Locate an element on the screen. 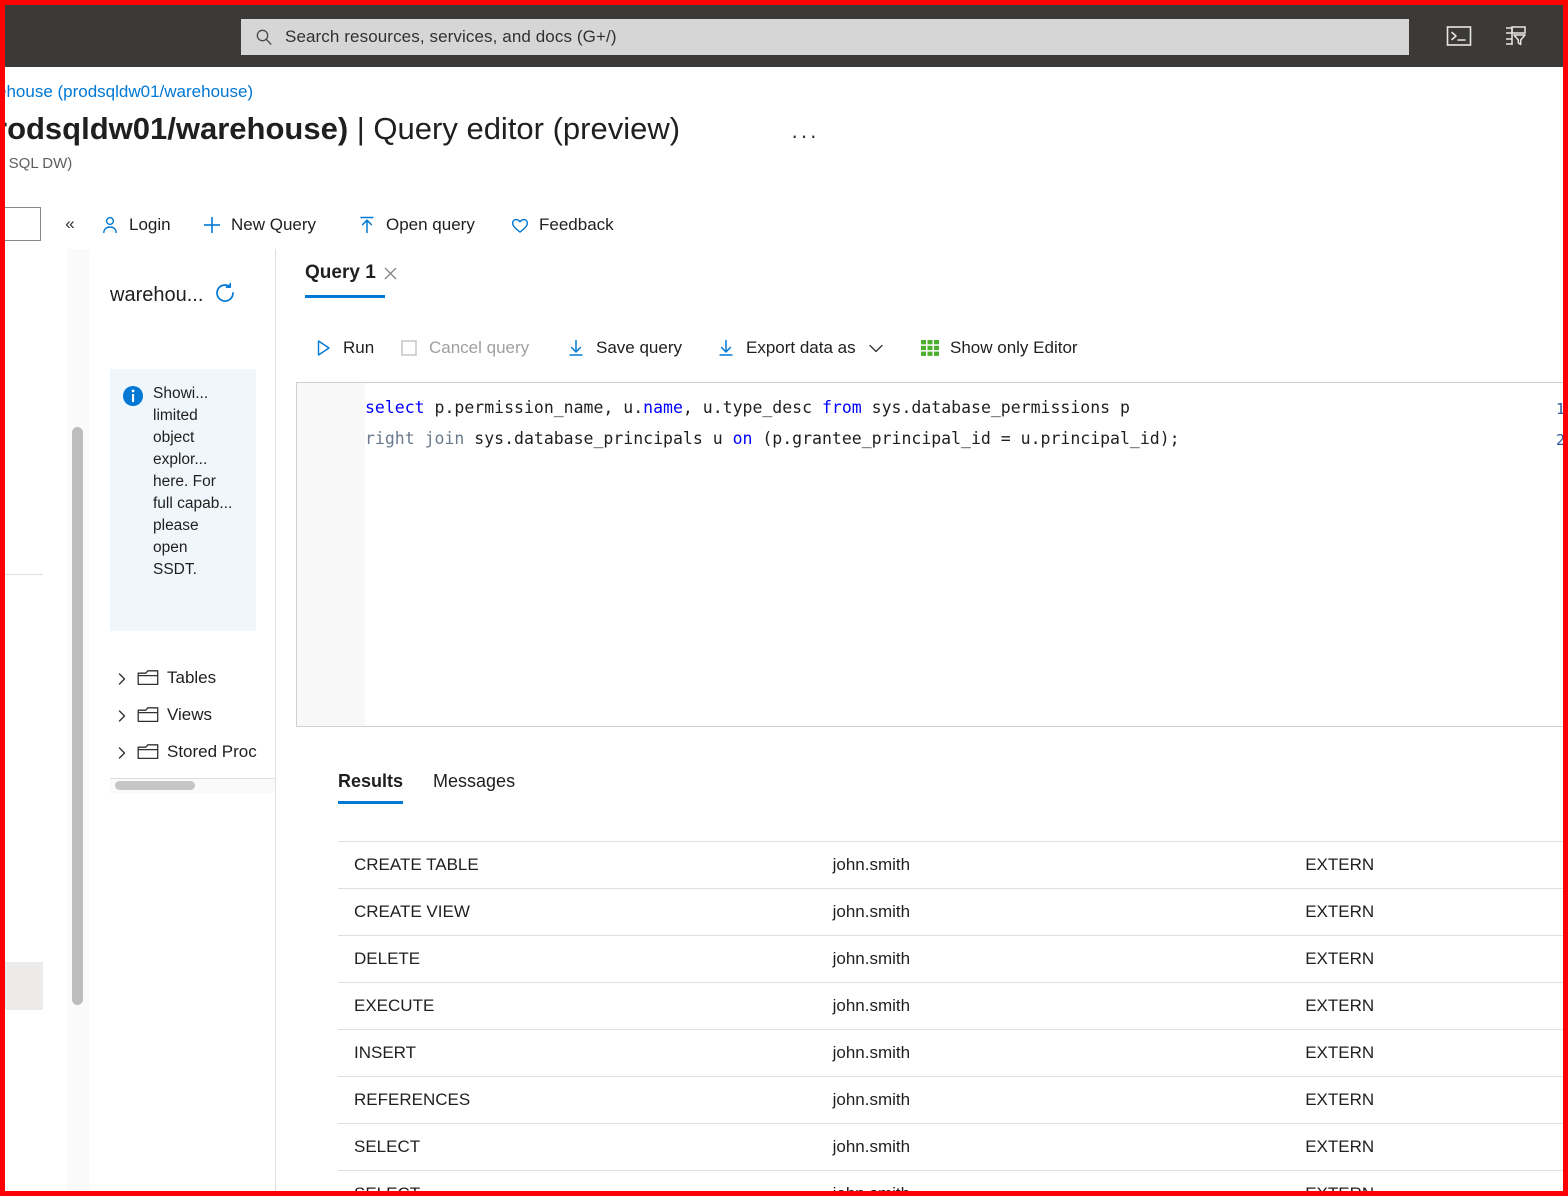 Image resolution: width=1568 pixels, height=1196 pixels. table-row: INSERT john.smith EXTERN is located at coordinates (950, 1052).